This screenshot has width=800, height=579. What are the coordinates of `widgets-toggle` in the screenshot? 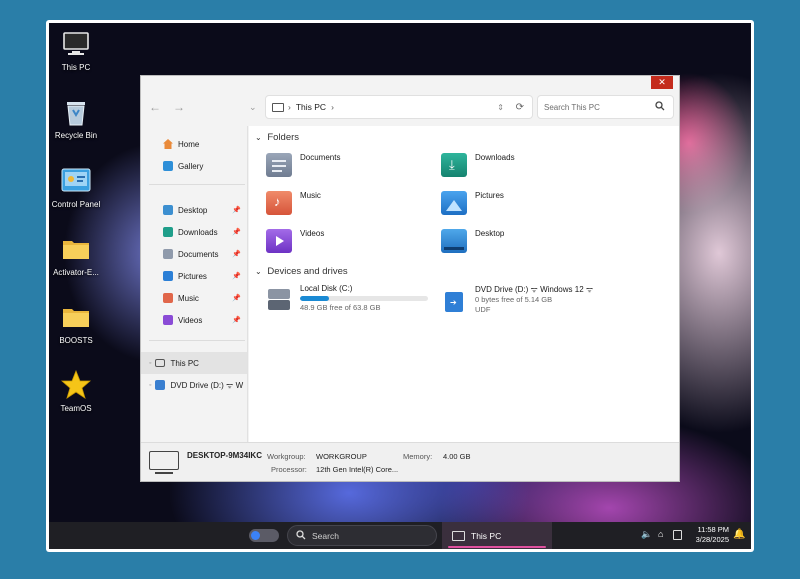 It's located at (264, 535).